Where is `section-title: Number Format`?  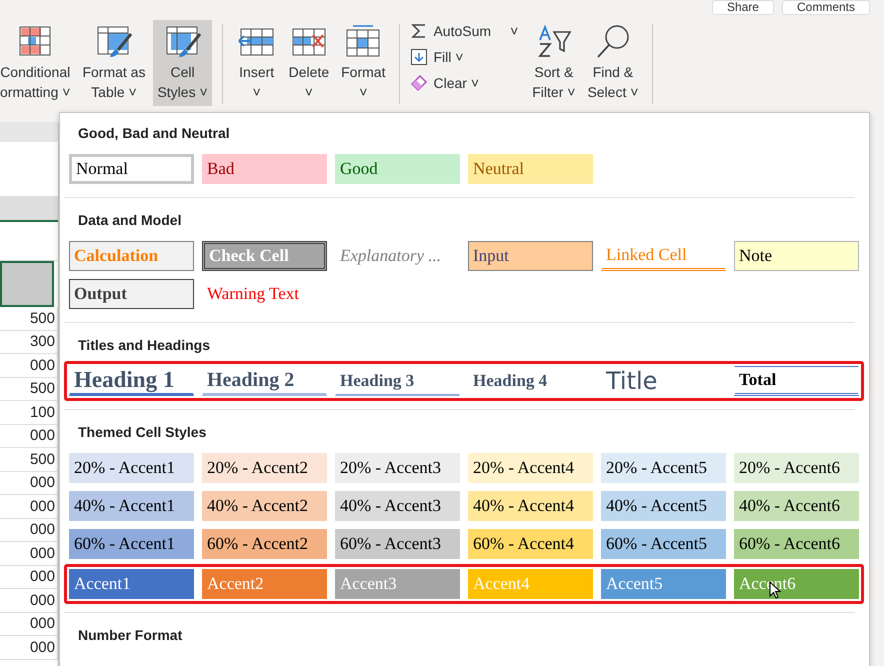
section-title: Number Format is located at coordinates (130, 635).